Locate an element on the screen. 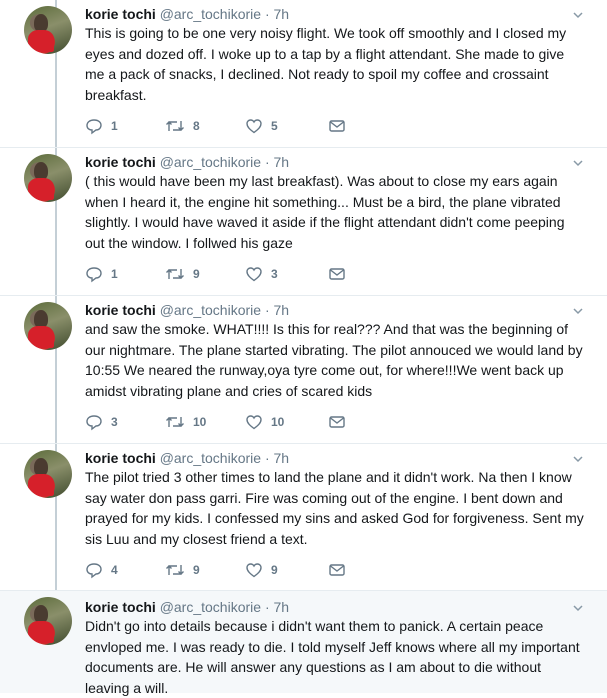  reply-button: 3 is located at coordinates (101, 422).